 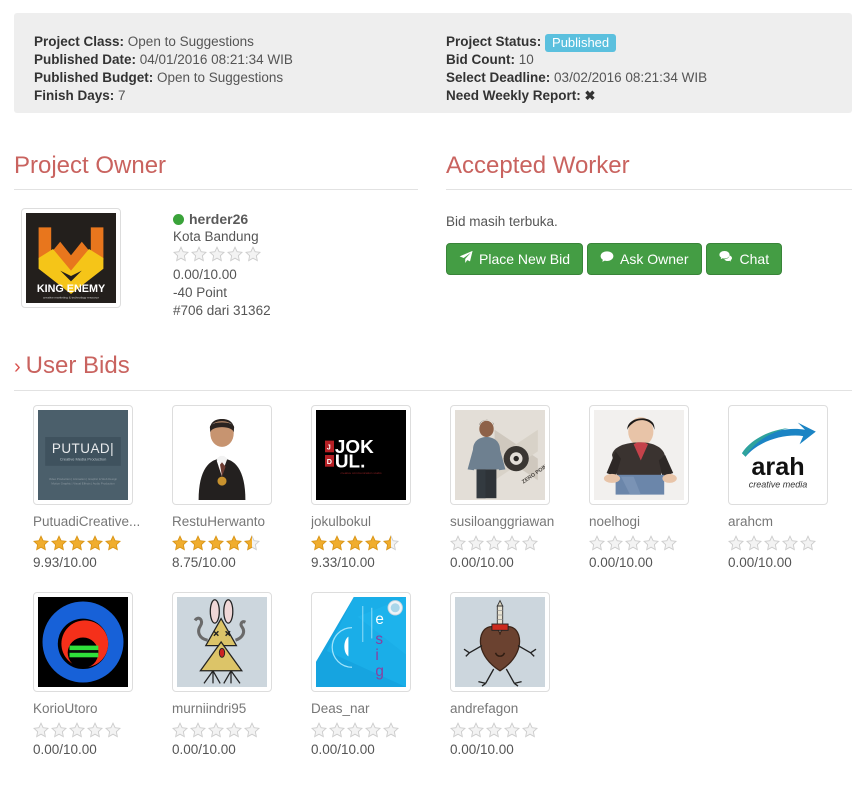 I want to click on bidder-avatar-image: ZERO POINT, so click(x=500, y=455).